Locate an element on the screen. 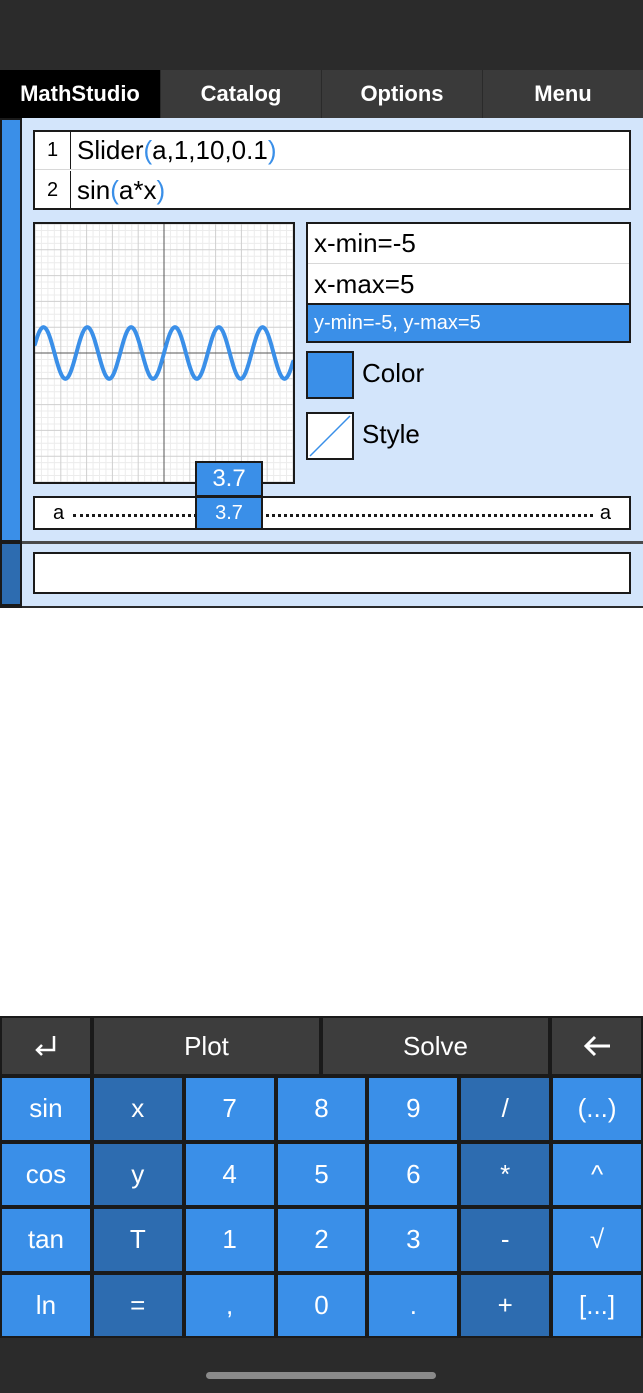 Image resolution: width=643 pixels, height=1393 pixels. tab-options: Options is located at coordinates (401, 94).